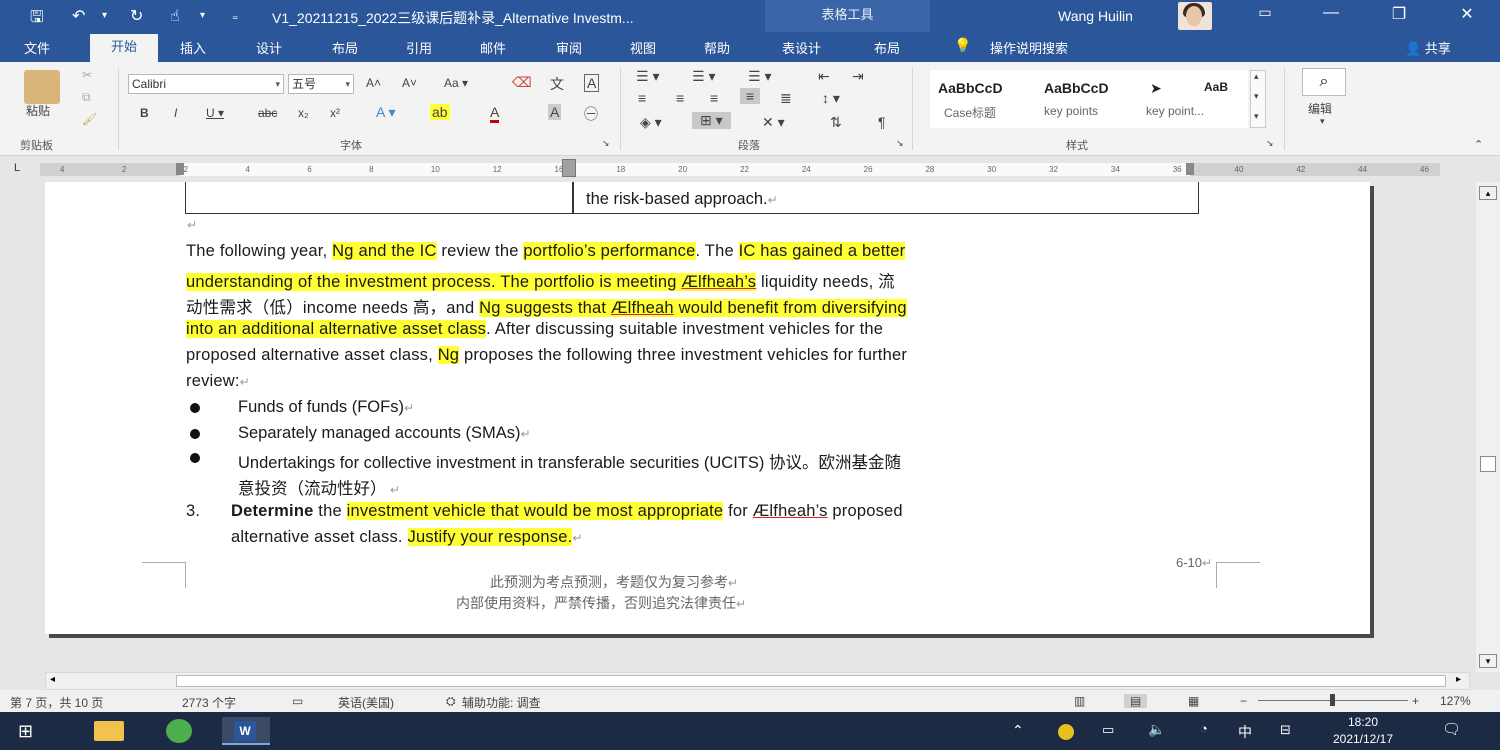 This screenshot has width=1500, height=750. Describe the element at coordinates (206, 84) in the screenshot. I see `font-name-select: Calibri ▾` at that location.